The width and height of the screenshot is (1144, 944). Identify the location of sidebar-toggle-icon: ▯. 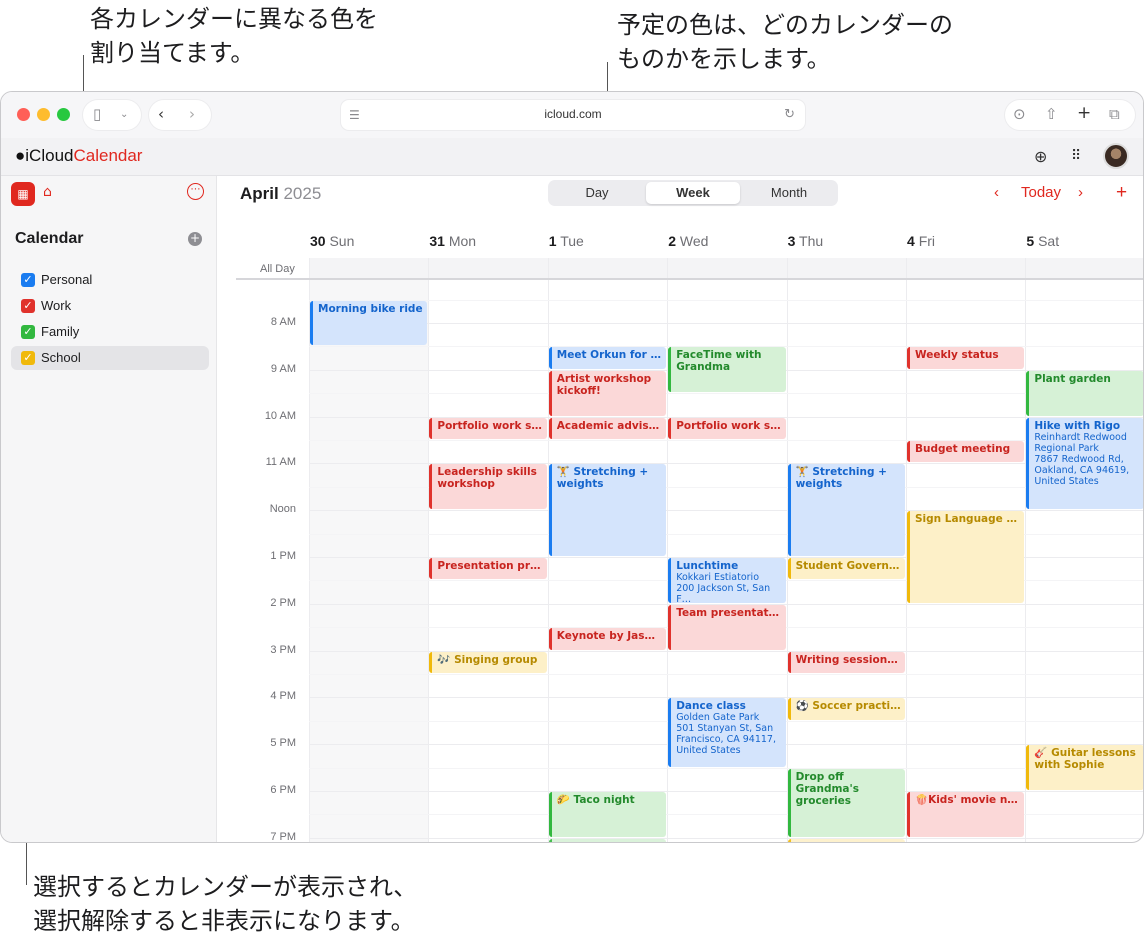
(97, 114).